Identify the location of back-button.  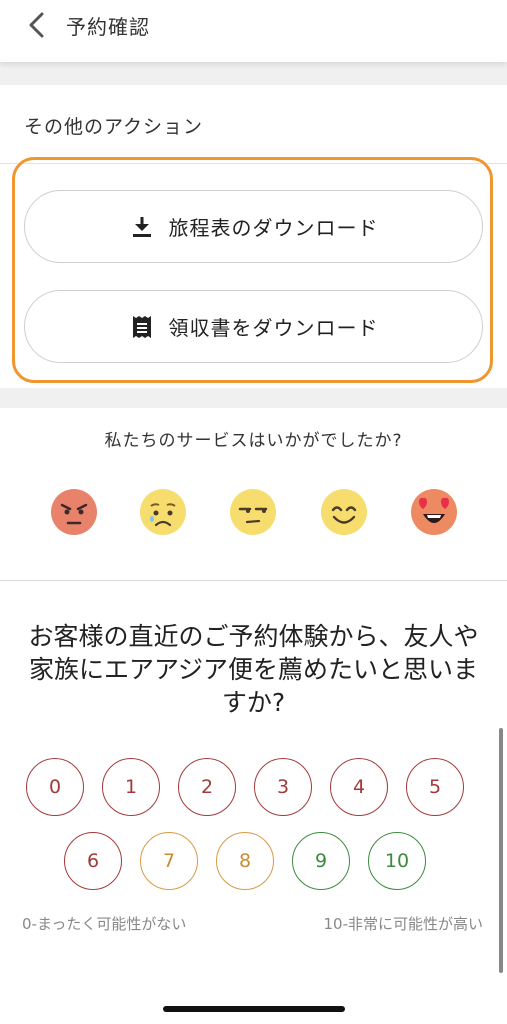
(37, 25).